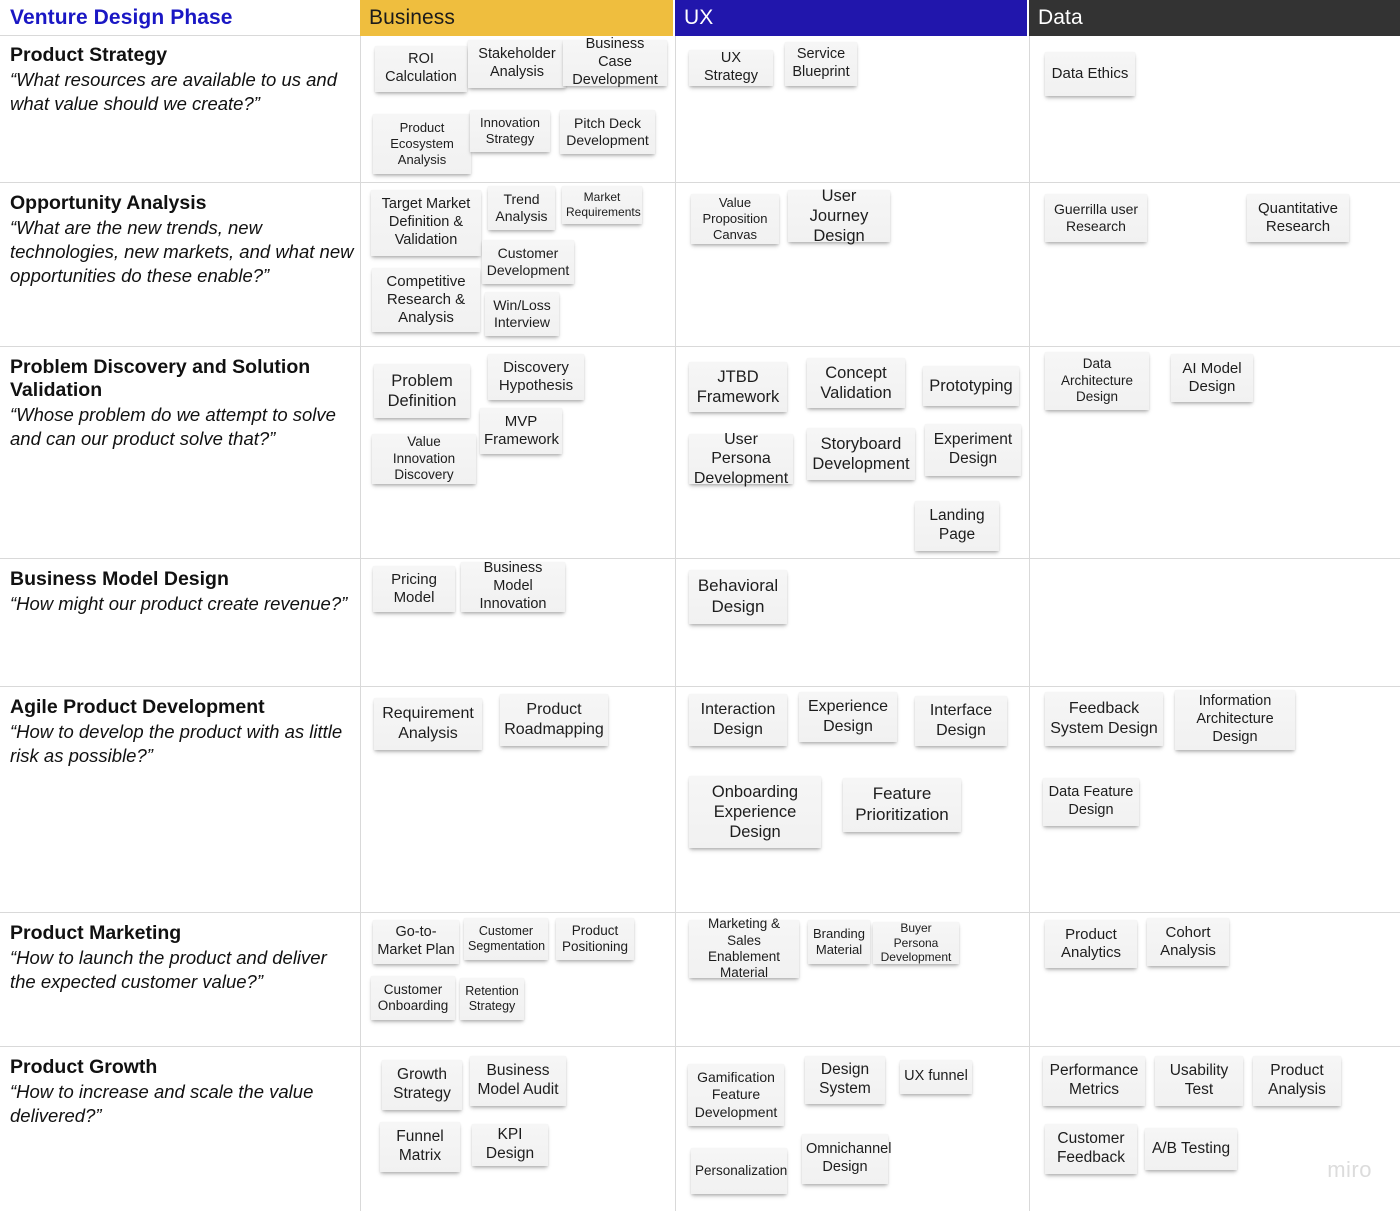  I want to click on sticky-note-label: UX Strategy, so click(731, 67).